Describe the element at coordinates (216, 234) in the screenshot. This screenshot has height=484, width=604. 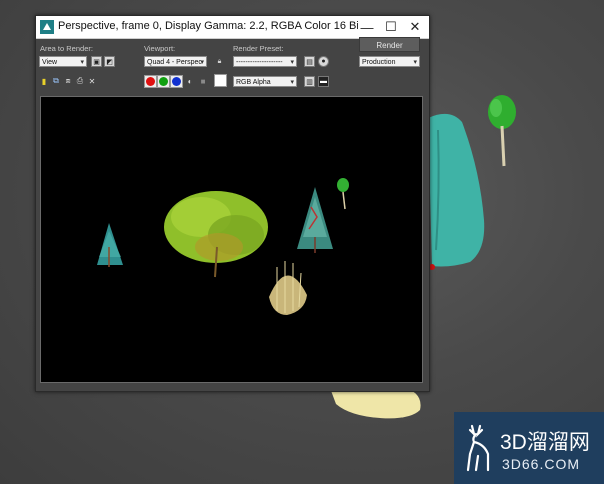
I see `green-bush-render` at that location.